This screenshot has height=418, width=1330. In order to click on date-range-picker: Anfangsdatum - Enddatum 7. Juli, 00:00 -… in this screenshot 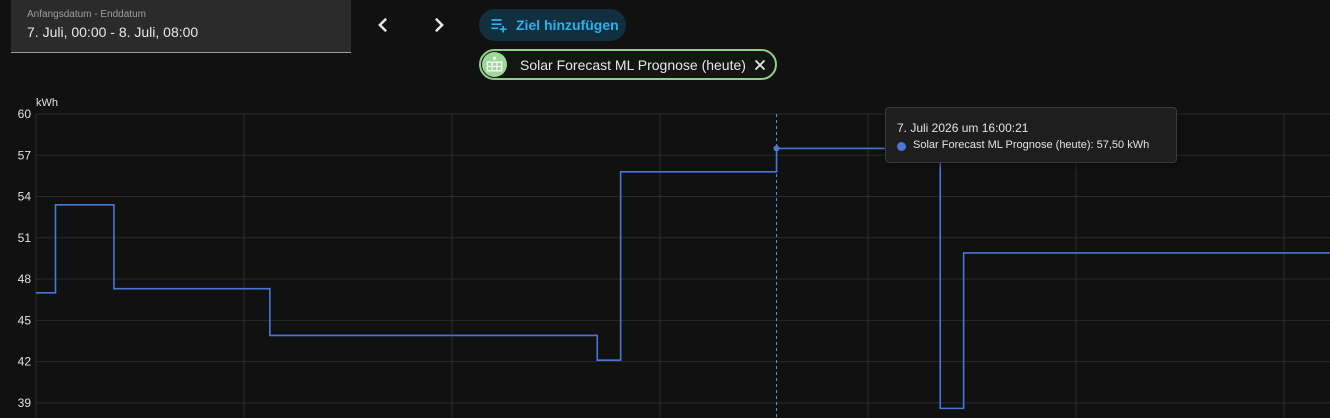, I will do `click(181, 26)`.